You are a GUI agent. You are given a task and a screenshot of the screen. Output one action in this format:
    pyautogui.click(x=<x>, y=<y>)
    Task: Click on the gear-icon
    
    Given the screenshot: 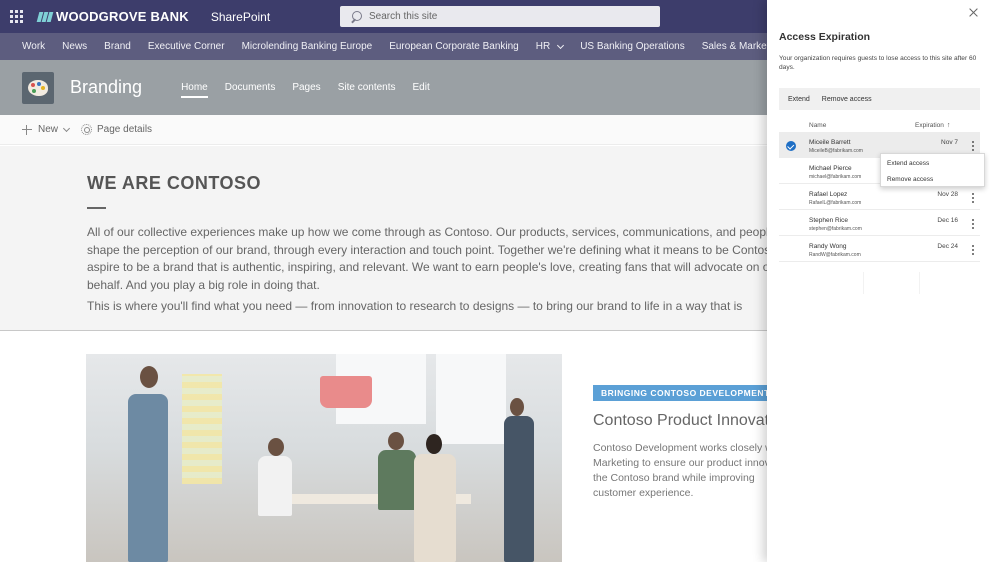 What is the action you would take?
    pyautogui.click(x=87, y=129)
    